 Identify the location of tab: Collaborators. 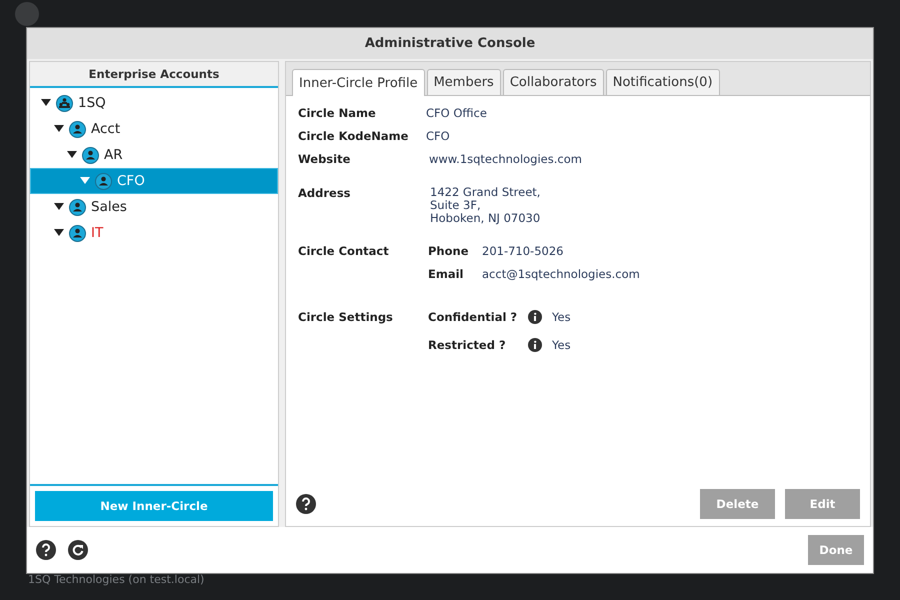
(553, 82).